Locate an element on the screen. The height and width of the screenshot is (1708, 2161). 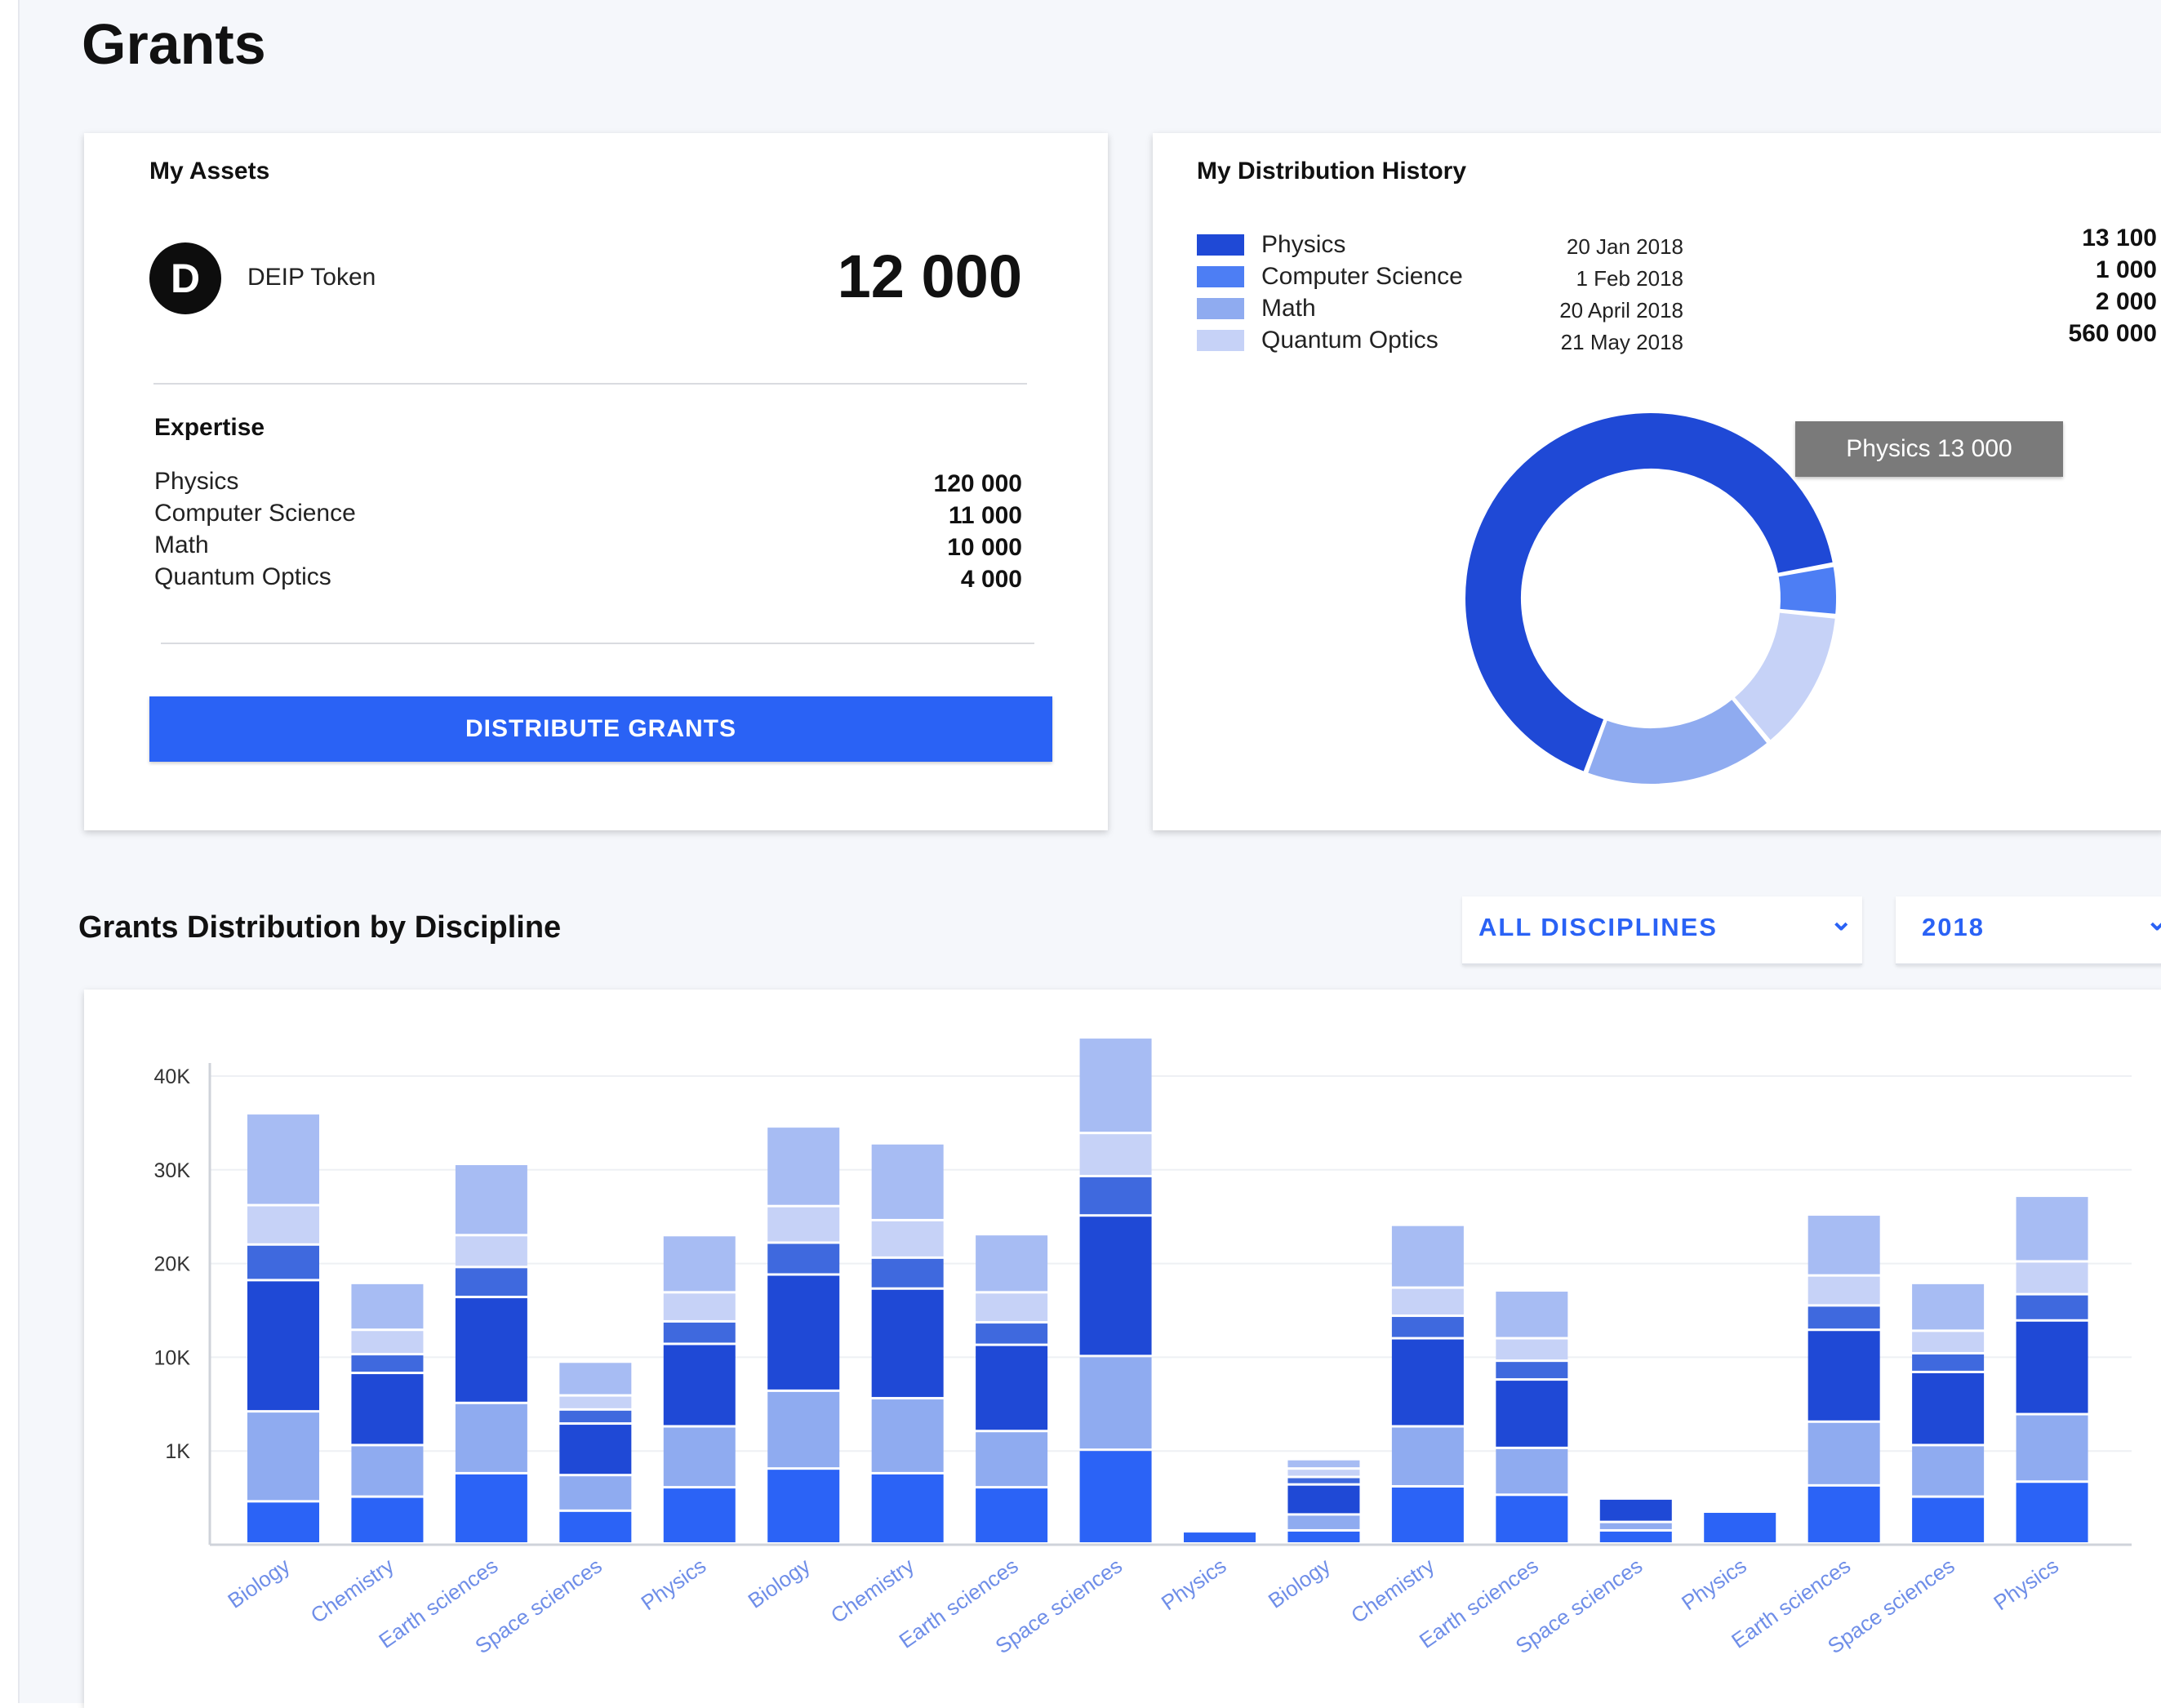
year-filter-select: 2018 ⌄ is located at coordinates (2028, 930).